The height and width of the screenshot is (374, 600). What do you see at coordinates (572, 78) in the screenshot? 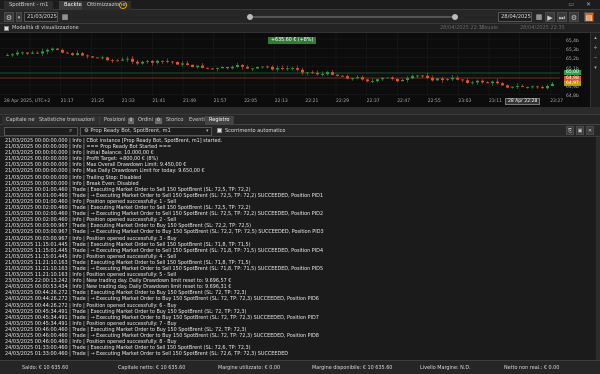
I see `current-price-label: 64,98` at bounding box center [572, 78].